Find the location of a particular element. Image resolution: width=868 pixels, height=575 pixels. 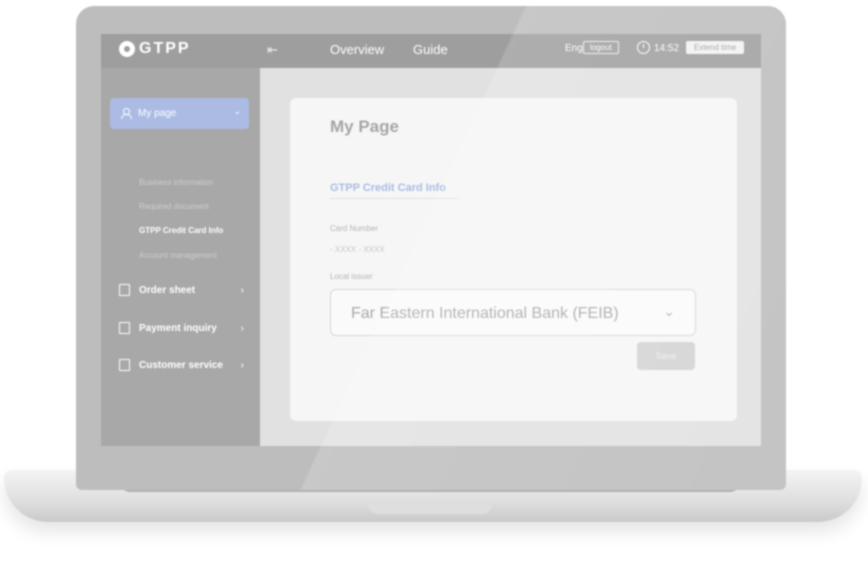

submenu-required-document: Required document is located at coordinates (174, 206).